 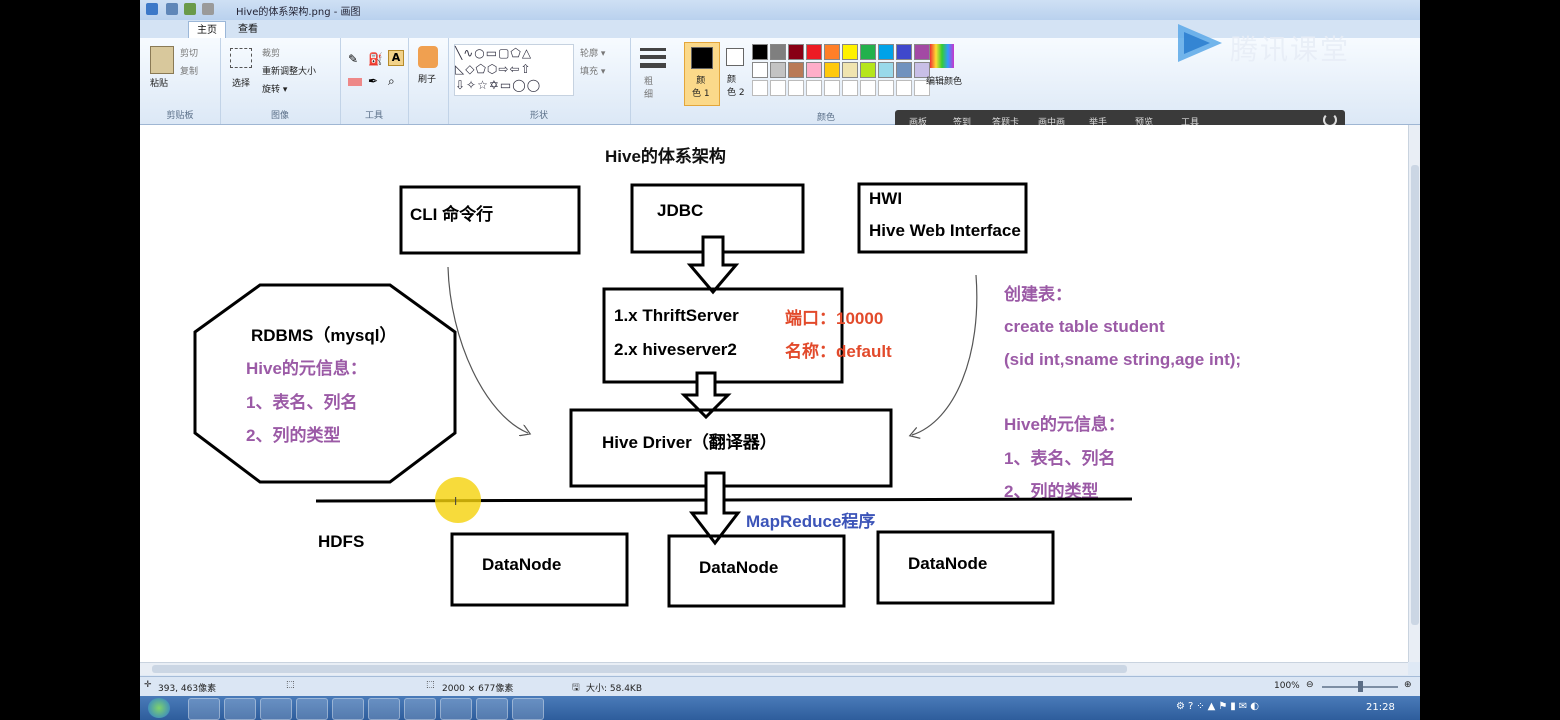 I want to click on vertical-scroll-thumb, so click(x=1415, y=395).